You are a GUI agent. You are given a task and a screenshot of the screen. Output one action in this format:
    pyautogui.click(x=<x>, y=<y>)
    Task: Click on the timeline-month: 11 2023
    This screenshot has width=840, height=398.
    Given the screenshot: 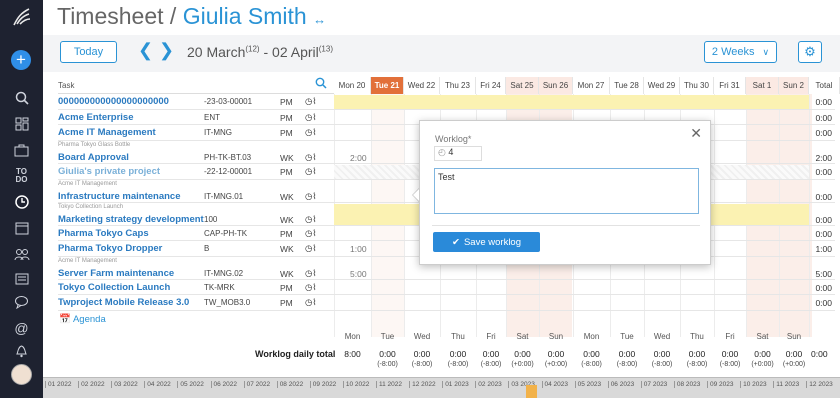 What is the action you would take?
    pyautogui.click(x=786, y=384)
    